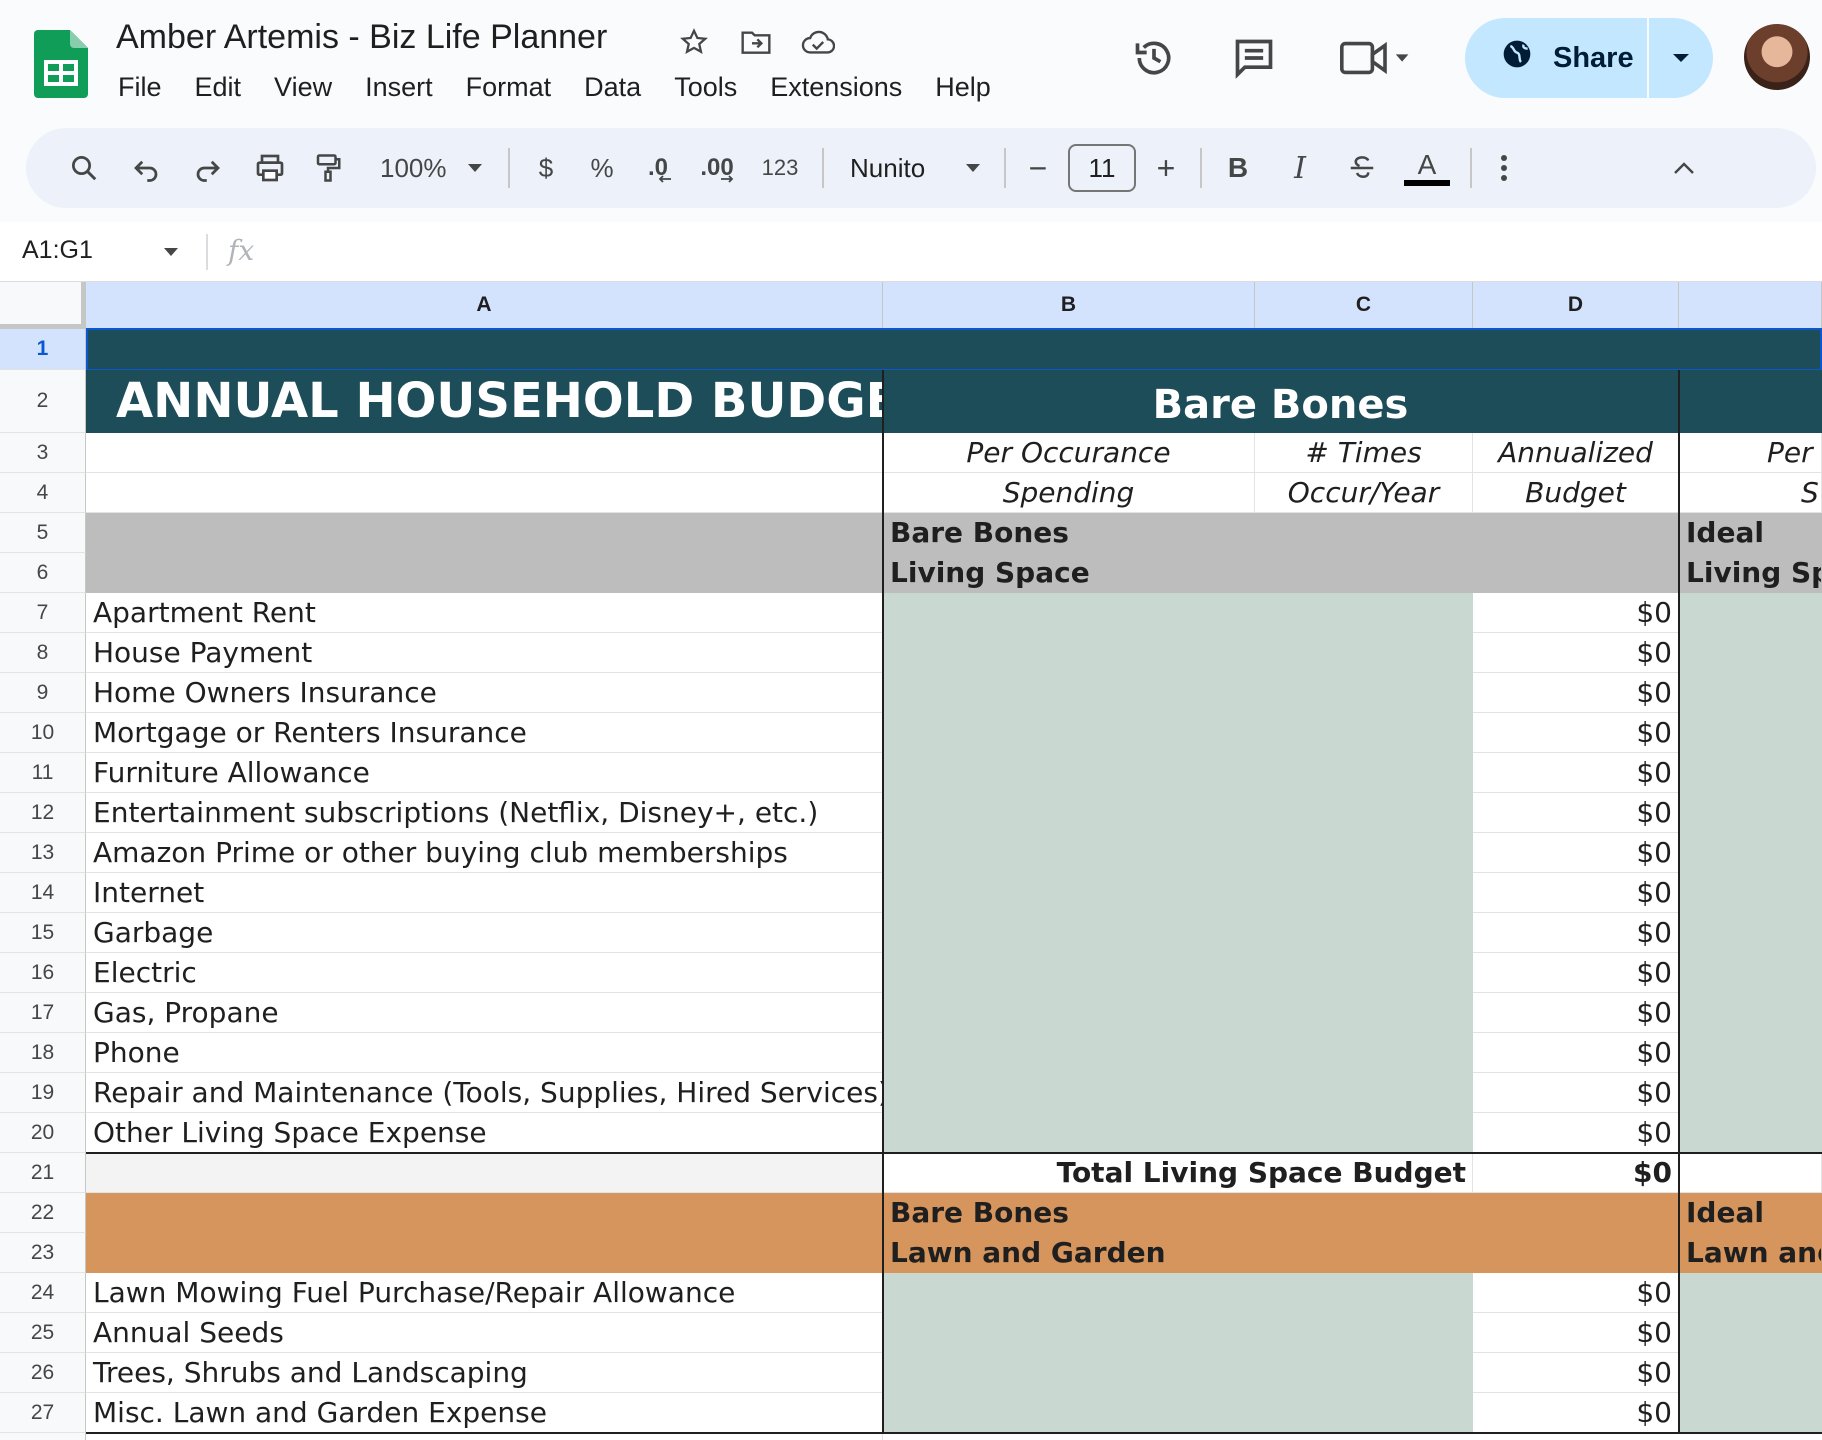  Describe the element at coordinates (1576, 453) in the screenshot. I see `annualized-budget-header-3: Annualized` at that location.